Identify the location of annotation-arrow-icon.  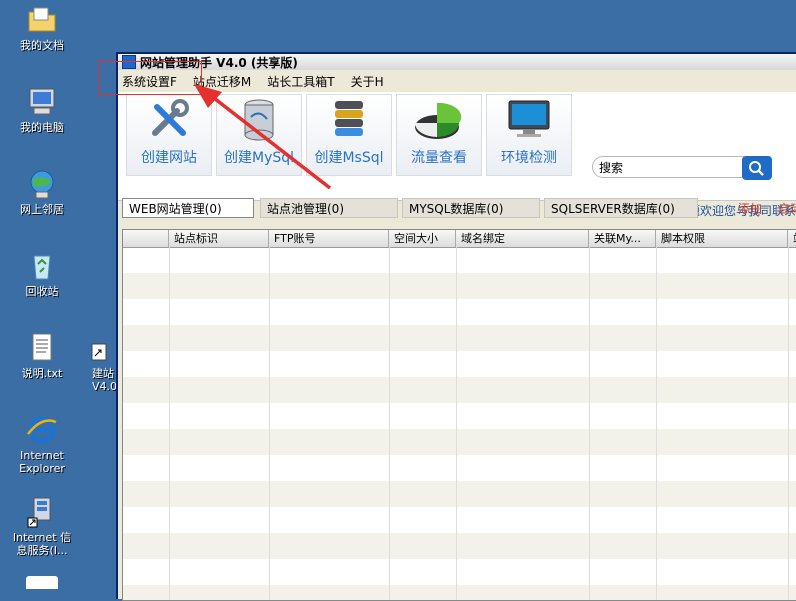
(263, 137).